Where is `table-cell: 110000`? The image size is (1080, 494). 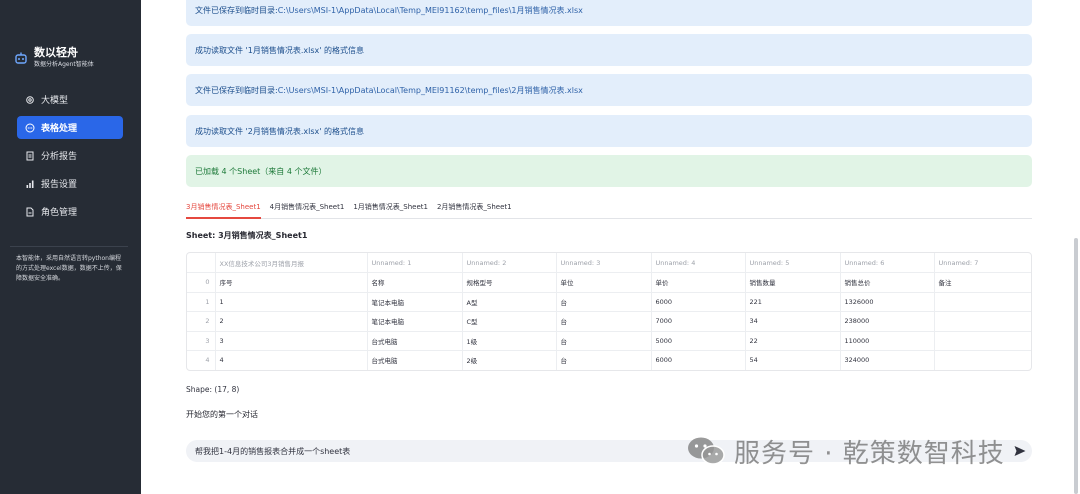 table-cell: 110000 is located at coordinates (887, 341).